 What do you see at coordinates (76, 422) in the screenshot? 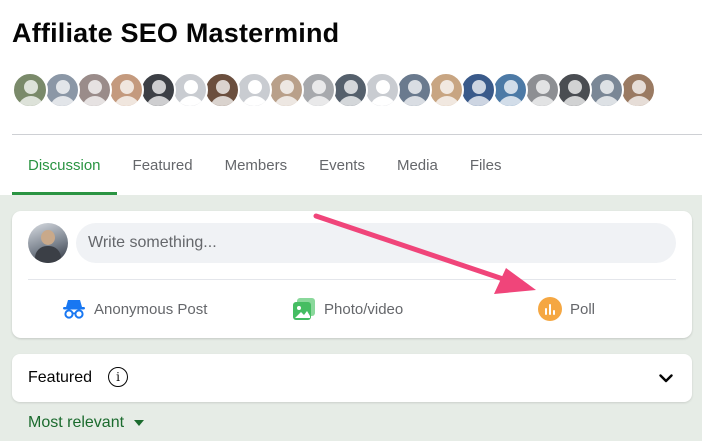
I see `sort-label: Most relevant` at bounding box center [76, 422].